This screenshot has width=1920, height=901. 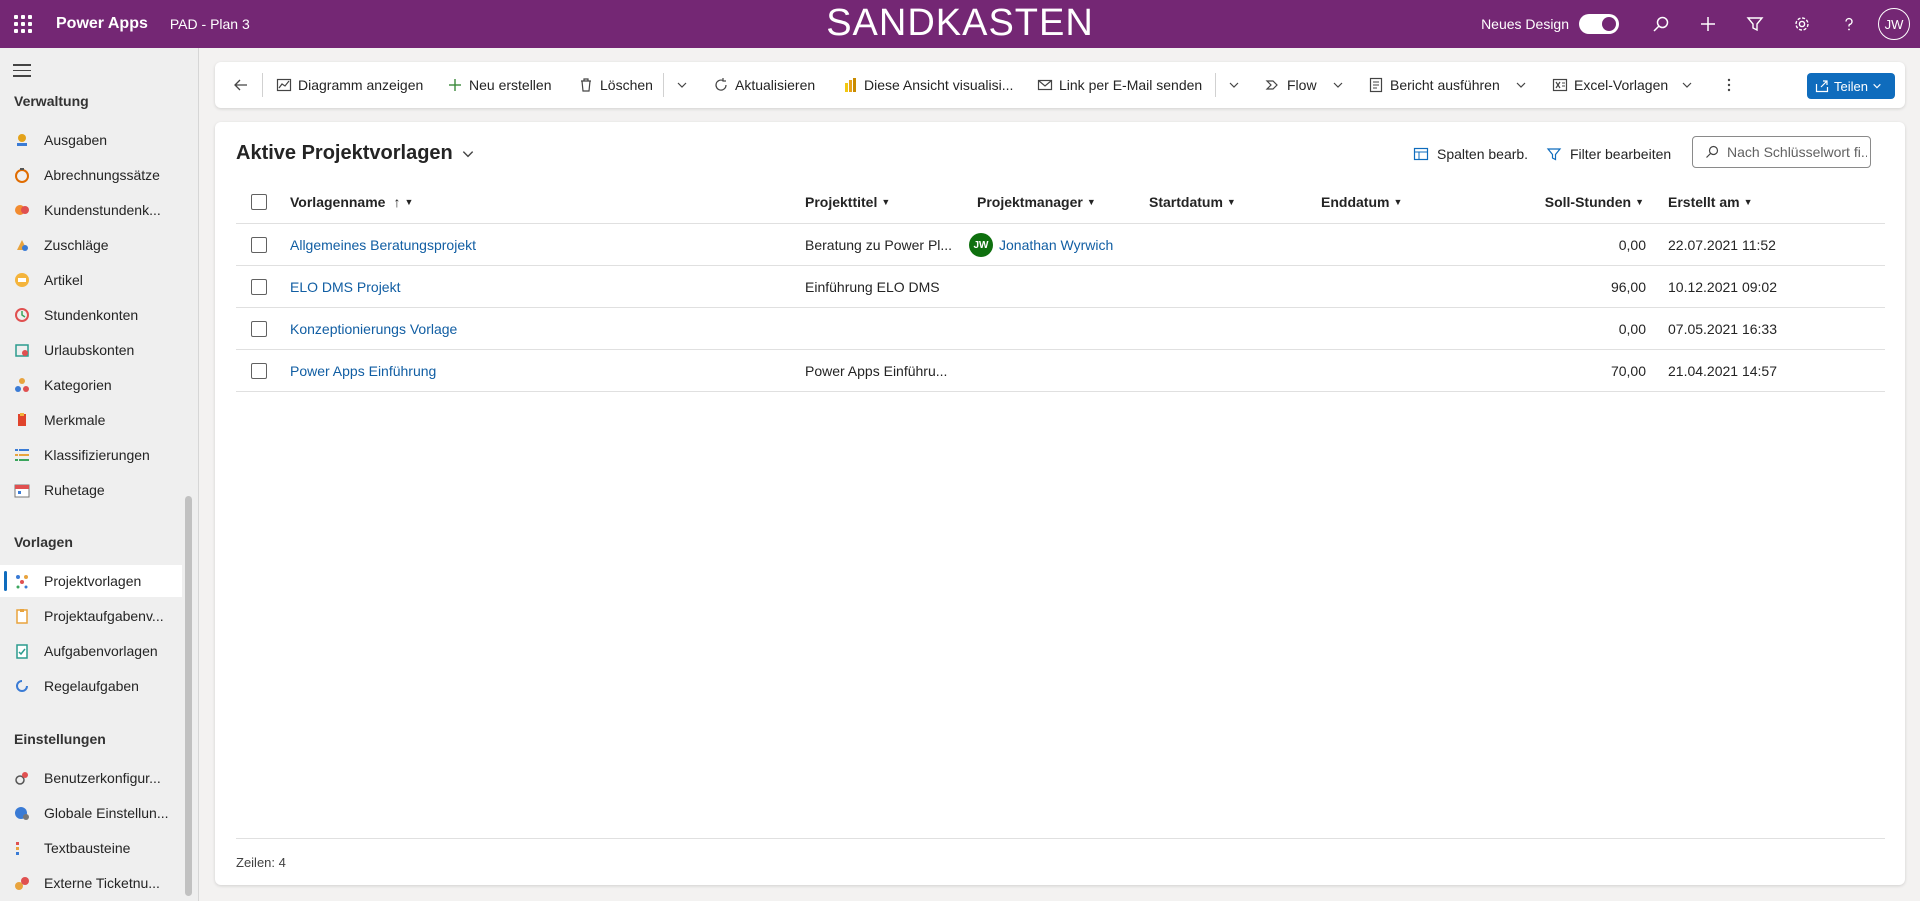 I want to click on expenses-icon, so click(x=22, y=140).